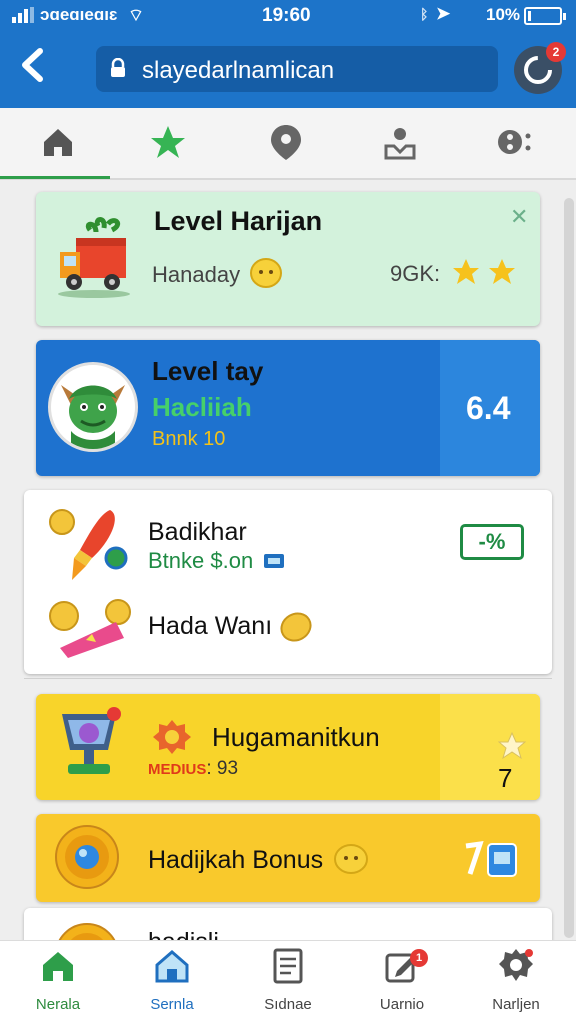 The width and height of the screenshot is (576, 1024). What do you see at coordinates (238, 221) in the screenshot?
I see `card-title: Level Harijan` at bounding box center [238, 221].